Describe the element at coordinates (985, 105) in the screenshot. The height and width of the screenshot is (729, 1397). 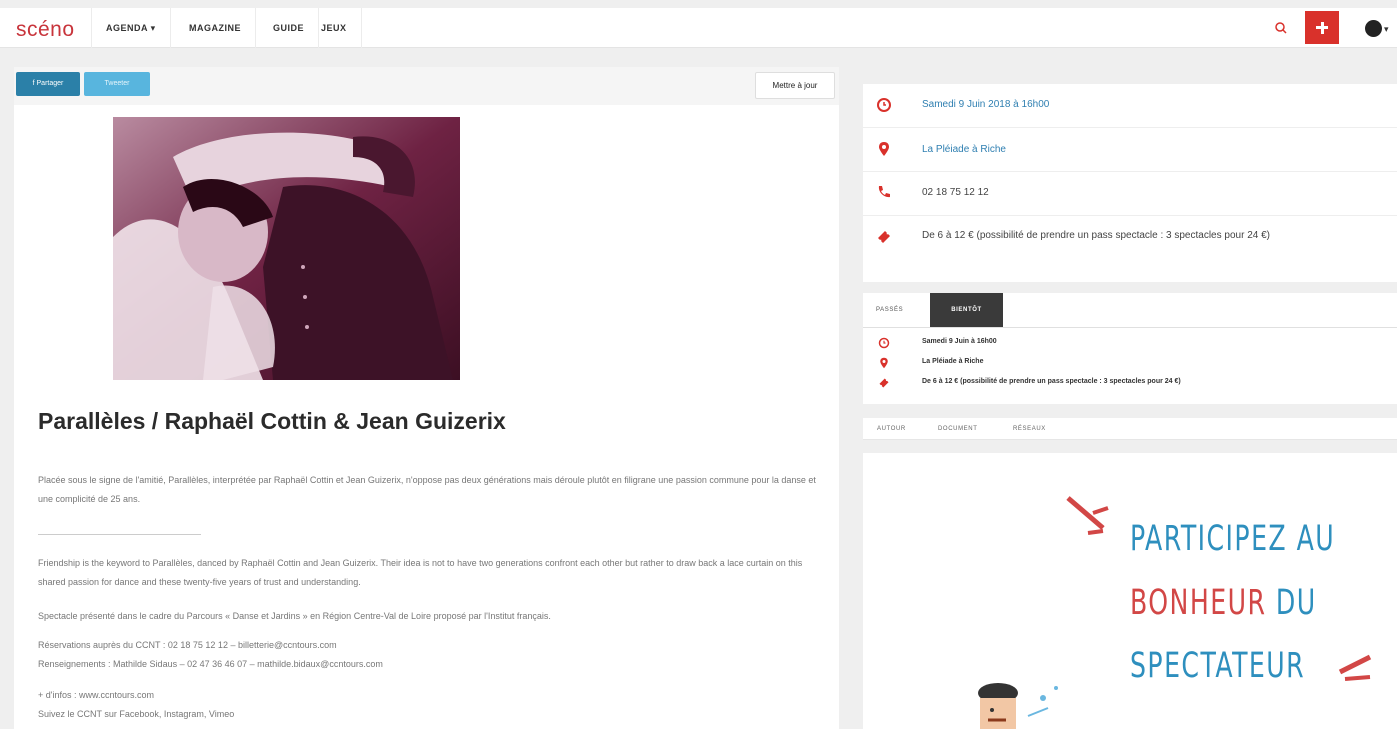
I see `event-date: Samedi 9 Juin 2018 à 16h00` at that location.